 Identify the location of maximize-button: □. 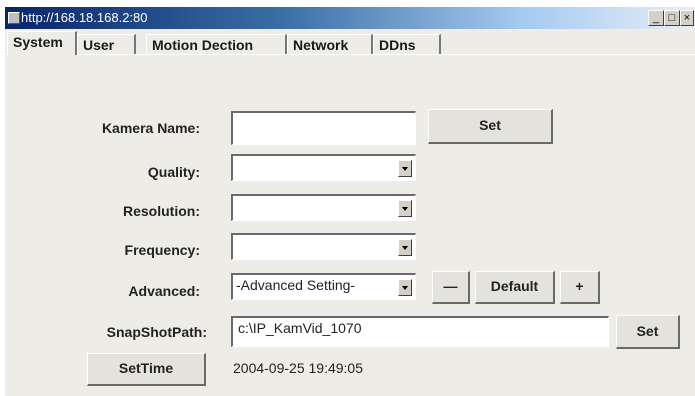
(672, 18).